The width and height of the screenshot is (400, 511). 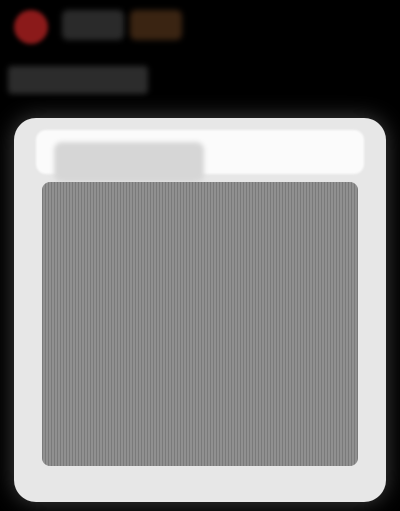 What do you see at coordinates (200, 28) in the screenshot?
I see `top-toolbar` at bounding box center [200, 28].